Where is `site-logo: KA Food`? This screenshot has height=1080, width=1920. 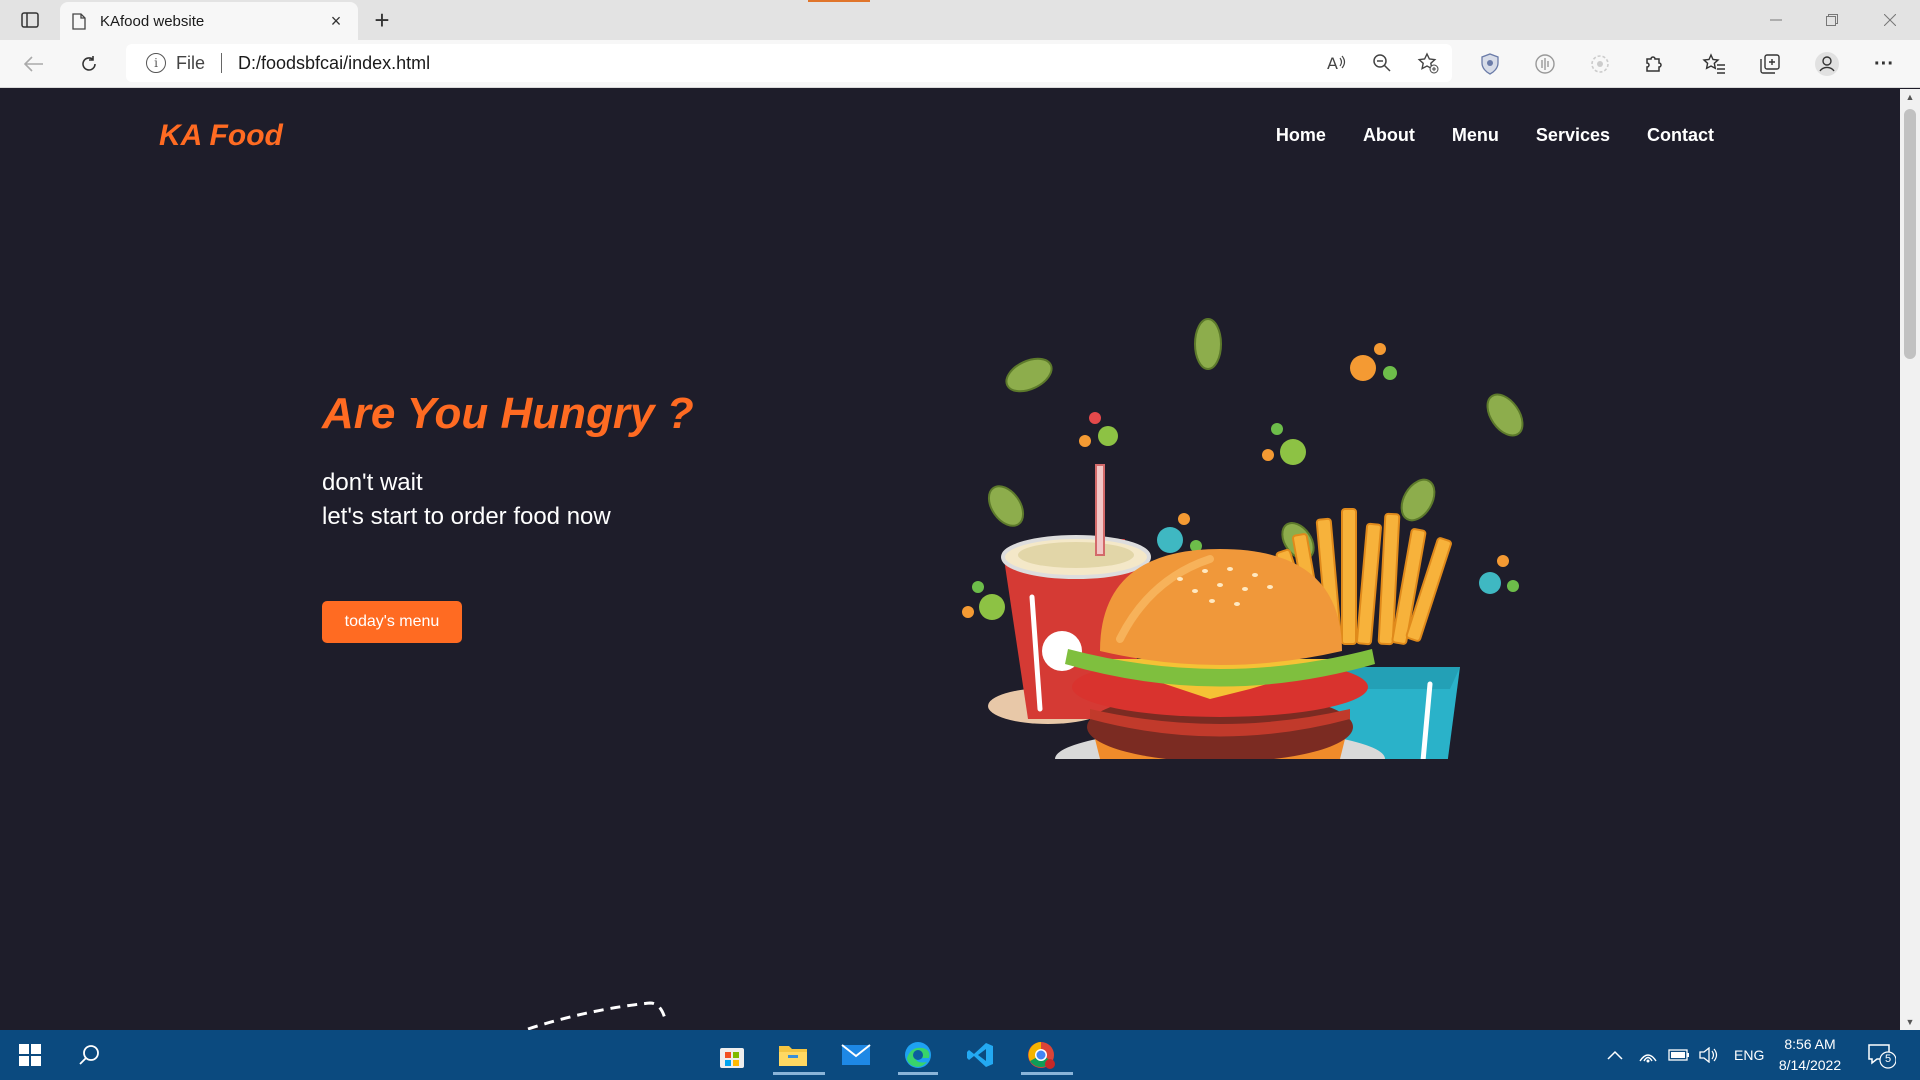
site-logo: KA Food is located at coordinates (221, 136).